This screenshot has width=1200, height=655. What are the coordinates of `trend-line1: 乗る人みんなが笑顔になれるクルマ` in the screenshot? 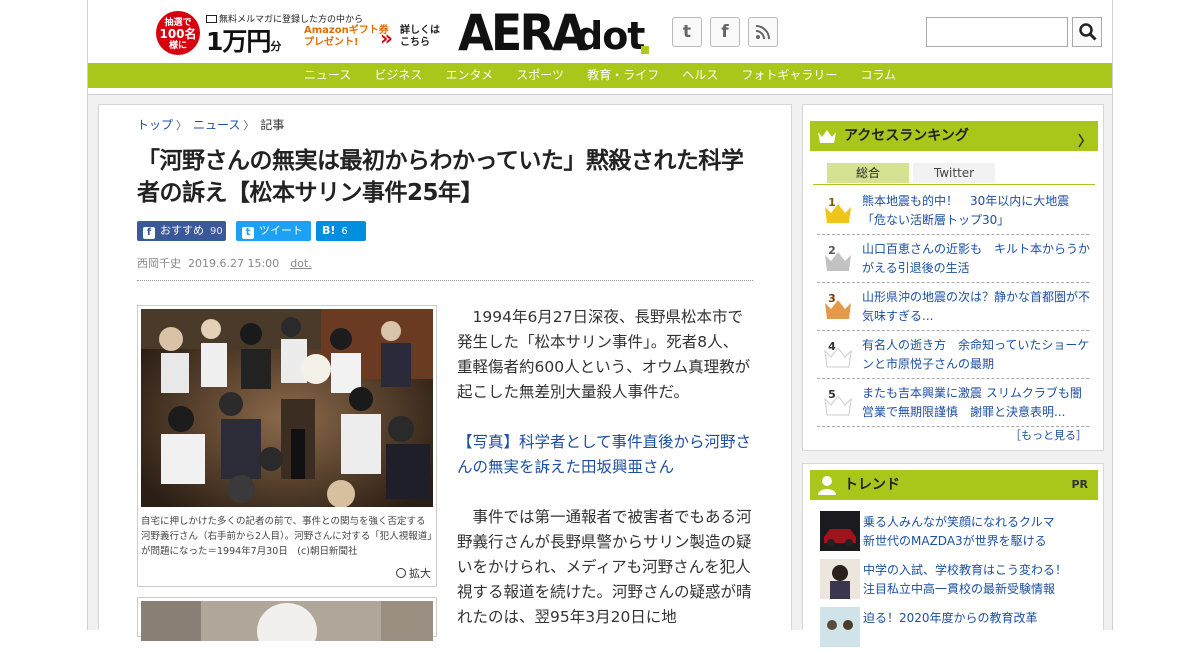 It's located at (959, 522).